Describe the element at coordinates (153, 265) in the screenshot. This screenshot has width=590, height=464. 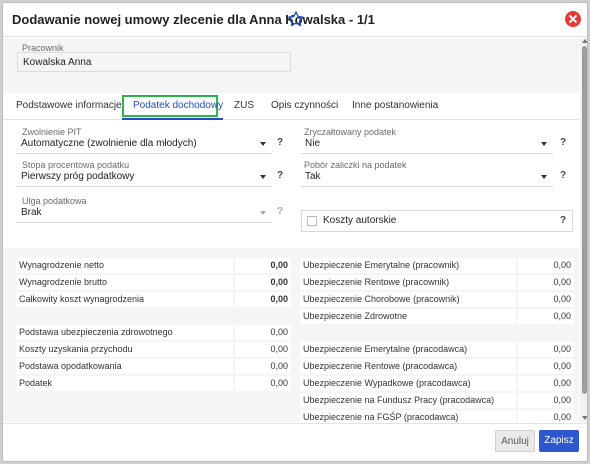
I see `summary-left-row: Wynagrodzenie netto 0,00` at that location.